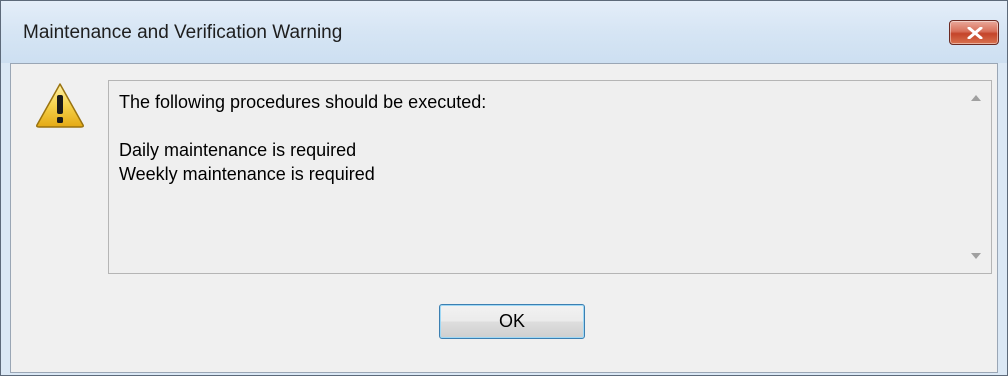 This screenshot has height=376, width=1008. What do you see at coordinates (976, 256) in the screenshot?
I see `scroll-down-icon` at bounding box center [976, 256].